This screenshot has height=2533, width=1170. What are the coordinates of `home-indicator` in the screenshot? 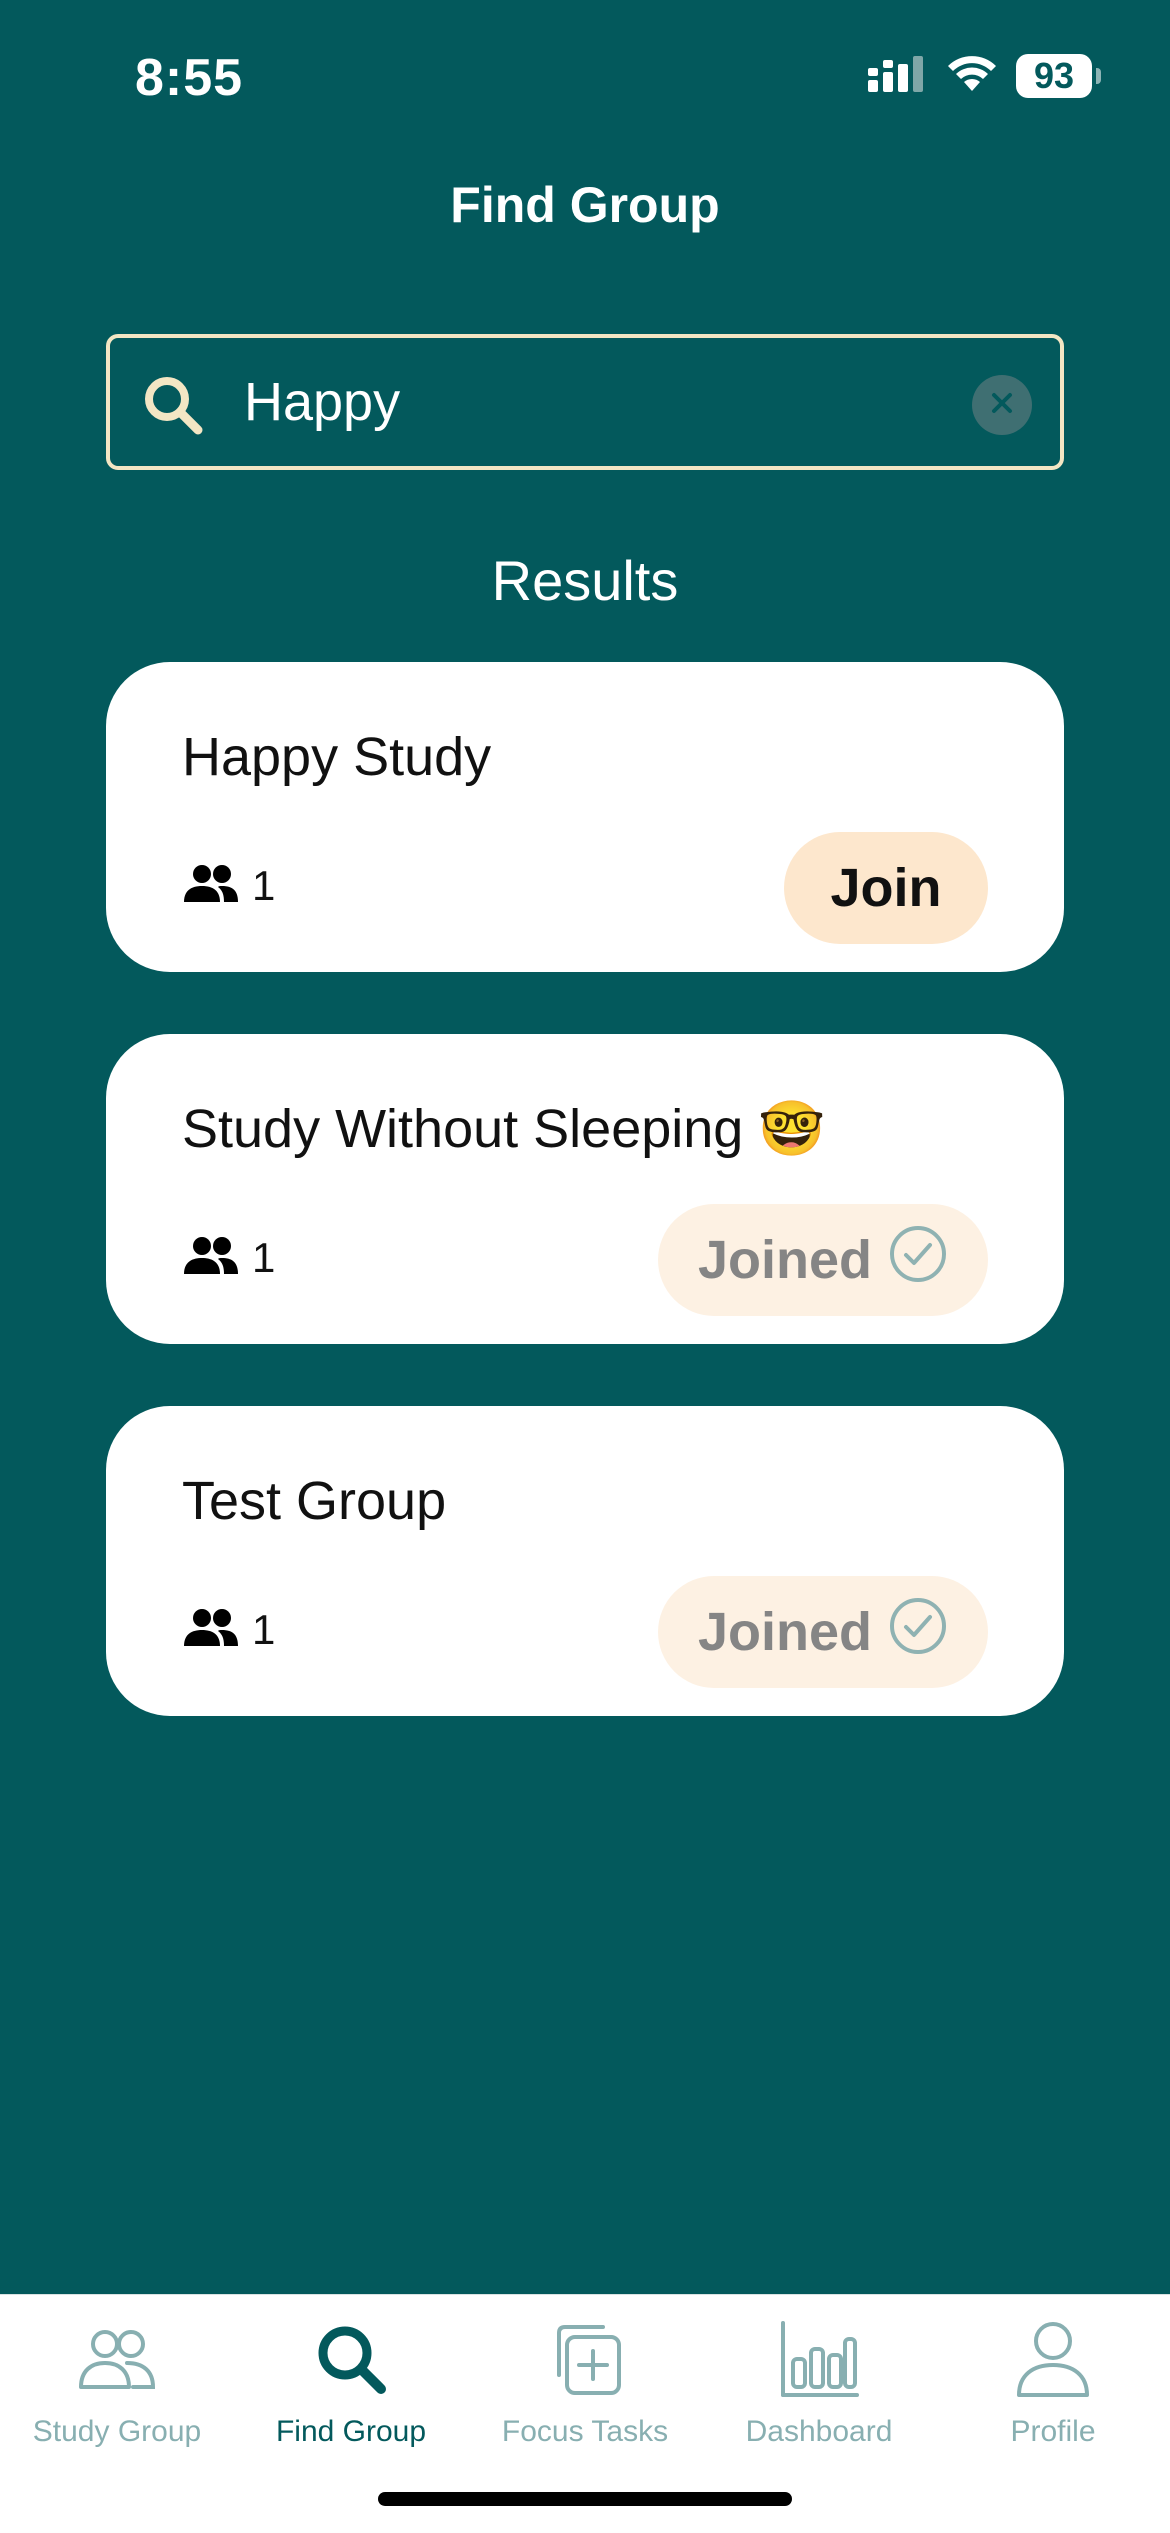 It's located at (585, 2499).